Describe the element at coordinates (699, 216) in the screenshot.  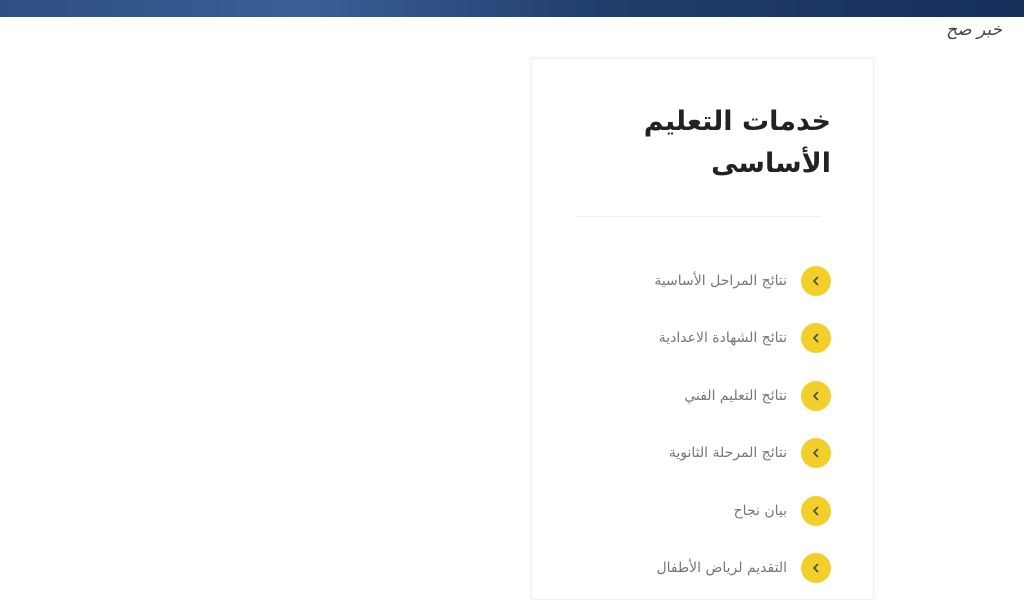
I see `divider` at that location.